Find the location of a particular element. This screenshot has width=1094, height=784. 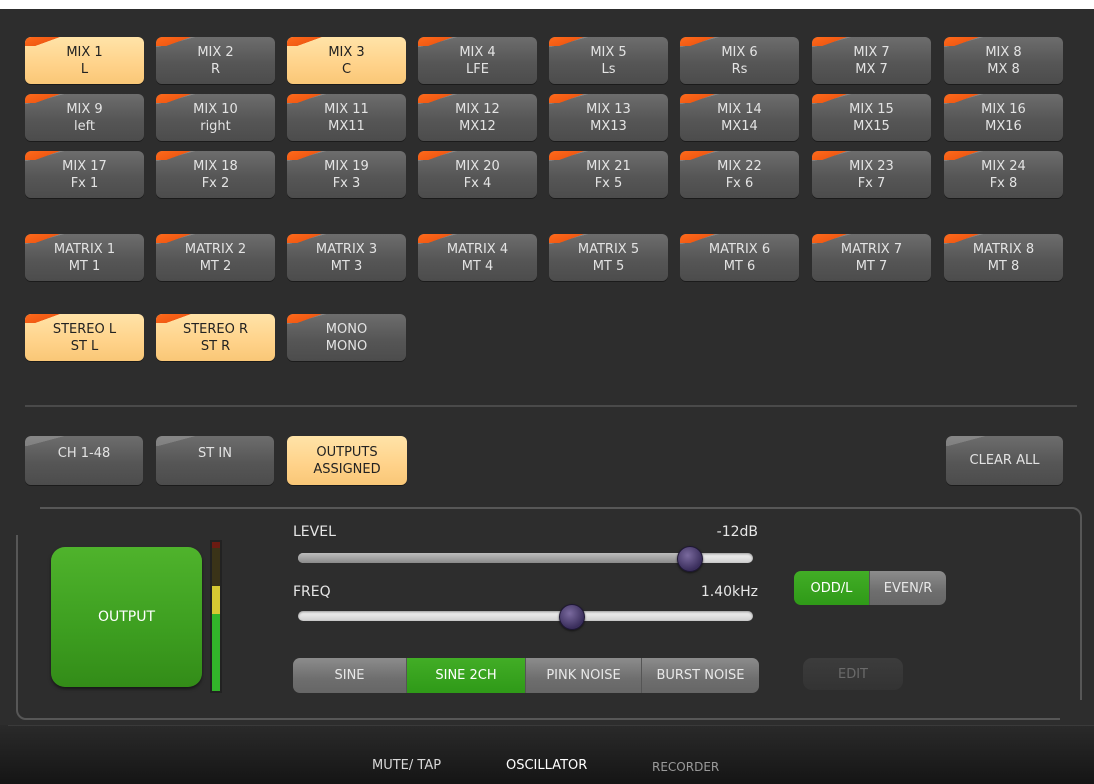

mix-name-label: MIX 9 is located at coordinates (84, 109).